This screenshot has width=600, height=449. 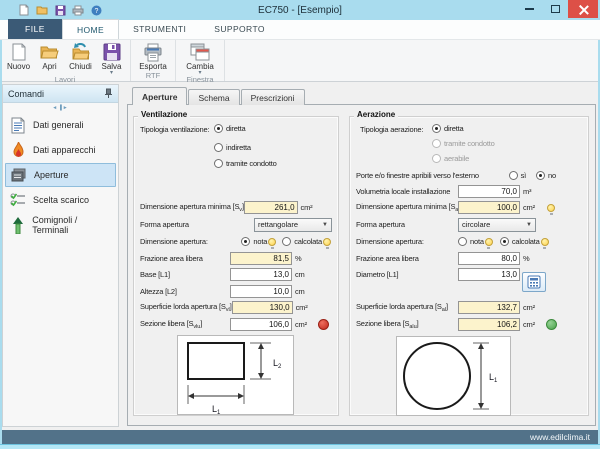 I want to click on unit-label: m³, so click(x=527, y=191).